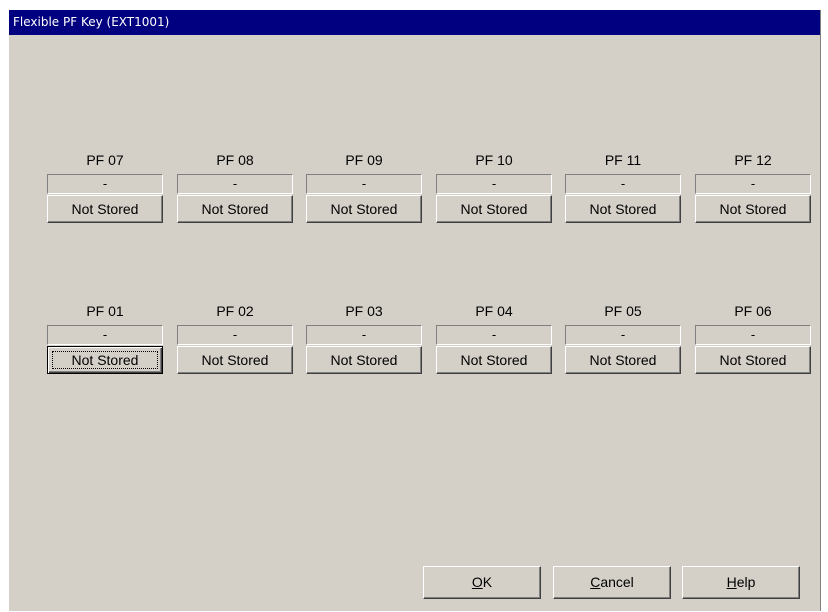 The image size is (828, 612). Describe the element at coordinates (414, 22) in the screenshot. I see `title-bar: Flexible PF Key (EXT1001)` at that location.